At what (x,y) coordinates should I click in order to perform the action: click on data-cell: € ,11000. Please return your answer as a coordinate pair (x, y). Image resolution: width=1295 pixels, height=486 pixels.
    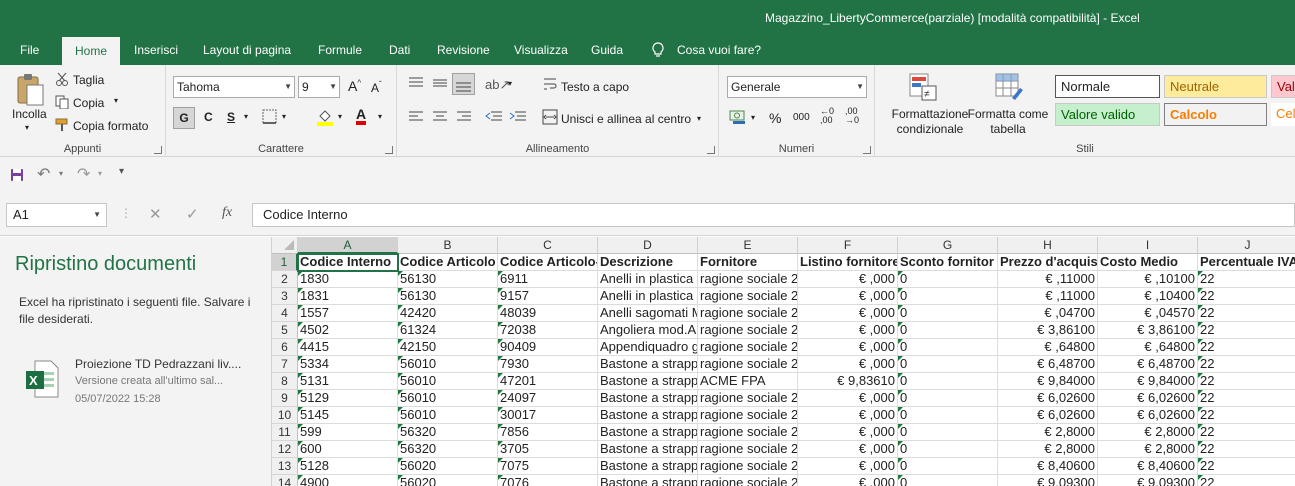
    Looking at the image, I should click on (1048, 296).